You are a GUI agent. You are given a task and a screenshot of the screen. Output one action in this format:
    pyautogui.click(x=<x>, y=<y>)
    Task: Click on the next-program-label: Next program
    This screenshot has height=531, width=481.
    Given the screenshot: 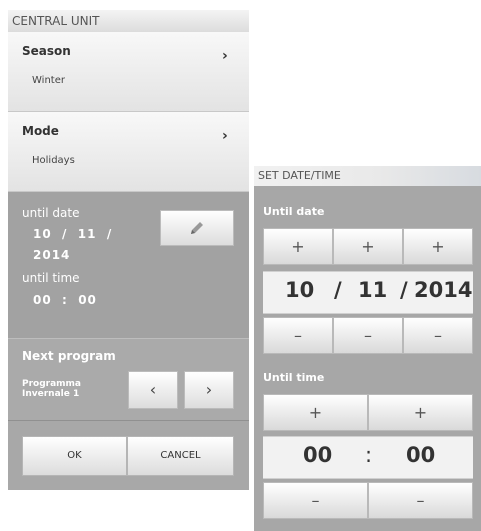 What is the action you would take?
    pyautogui.click(x=69, y=356)
    